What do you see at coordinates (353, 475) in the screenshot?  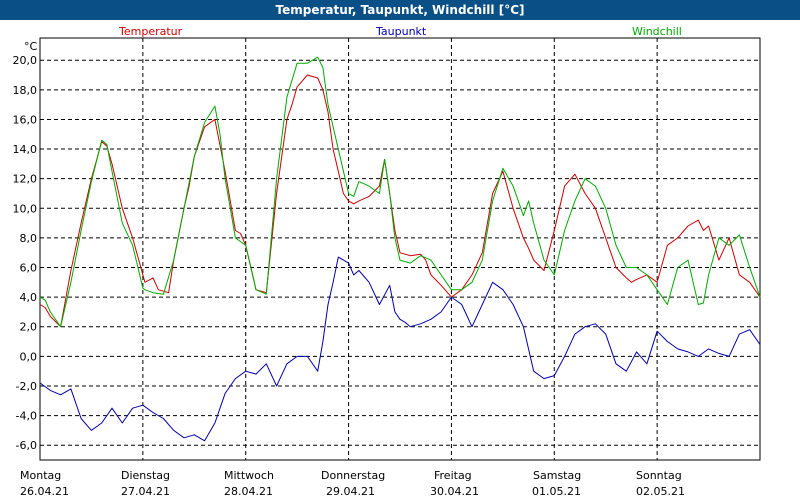 I see `x-tick-day: Donnerstag` at bounding box center [353, 475].